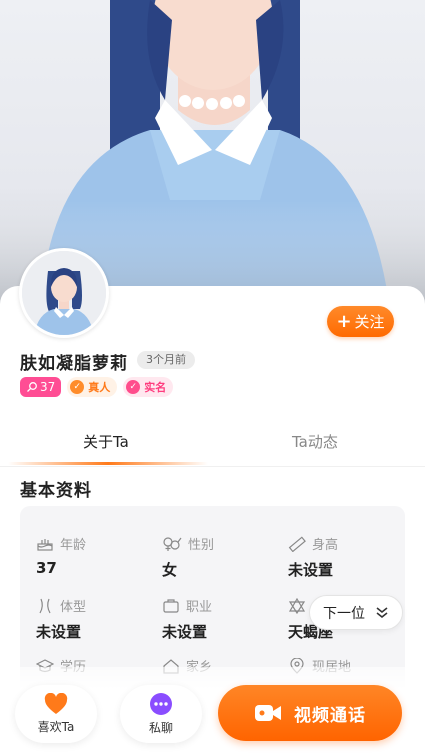 Image resolution: width=425 pixels, height=756 pixels. I want to click on chat-label: 私聊, so click(160, 728).